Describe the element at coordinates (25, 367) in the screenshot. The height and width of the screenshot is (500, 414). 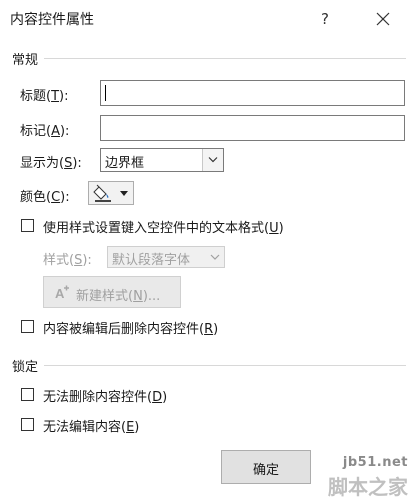
I see `section-locking-label: 锁定` at that location.